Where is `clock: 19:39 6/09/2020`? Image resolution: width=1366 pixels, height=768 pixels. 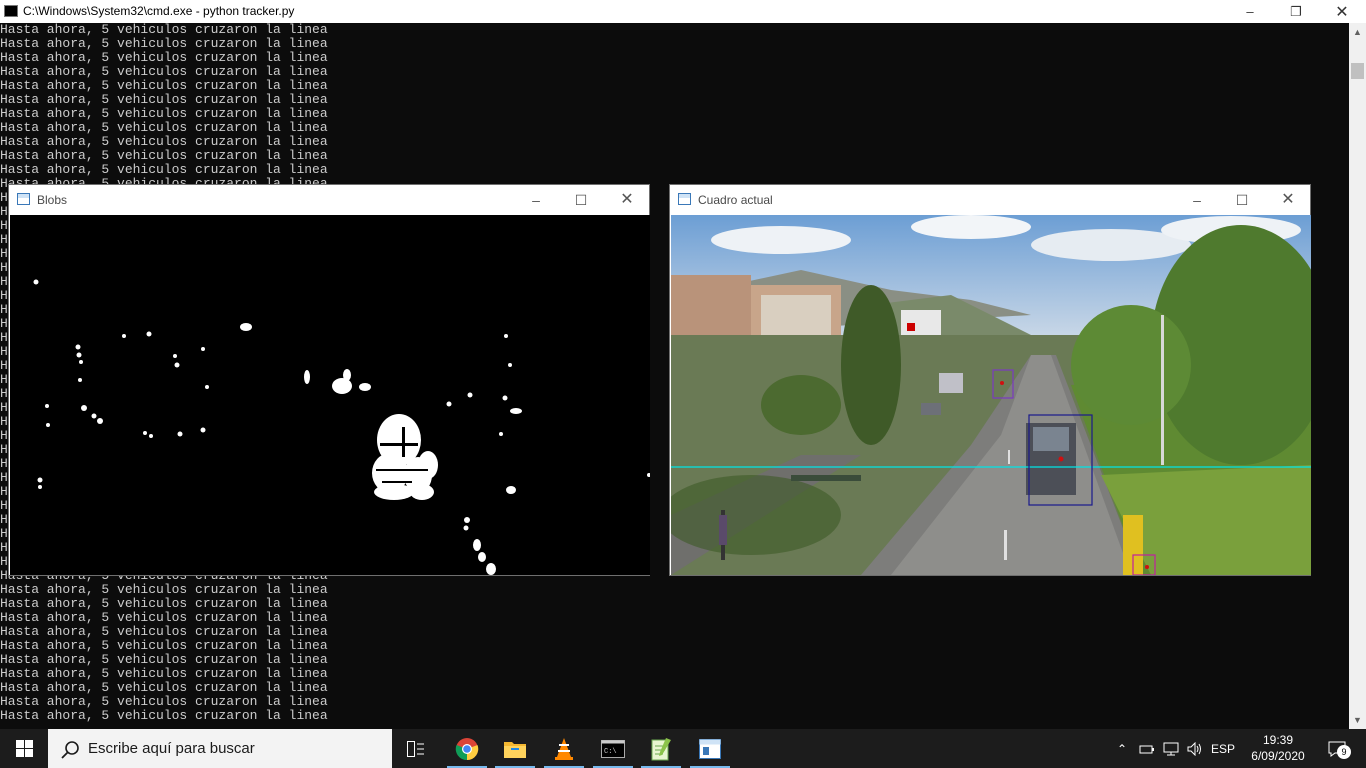
clock: 19:39 6/09/2020 is located at coordinates (1278, 748).